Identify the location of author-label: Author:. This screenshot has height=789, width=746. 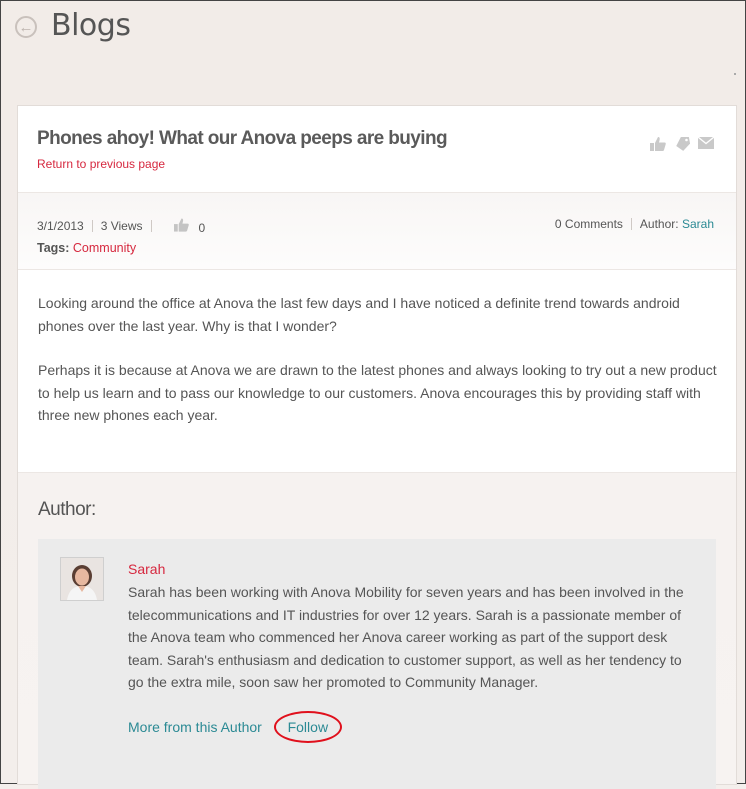
(659, 224).